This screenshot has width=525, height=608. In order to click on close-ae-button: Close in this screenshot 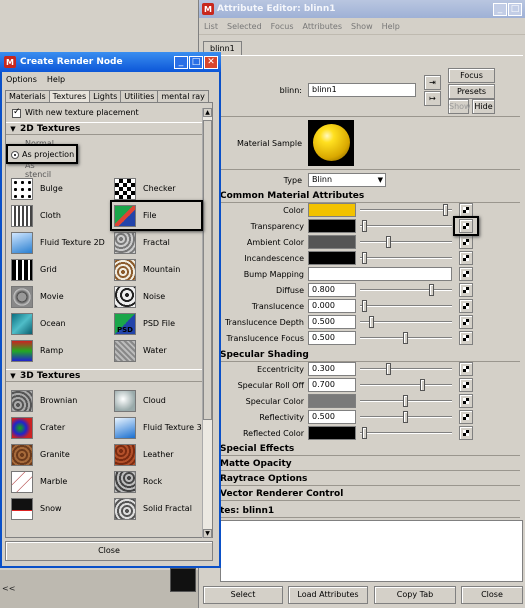, I will do `click(492, 595)`.